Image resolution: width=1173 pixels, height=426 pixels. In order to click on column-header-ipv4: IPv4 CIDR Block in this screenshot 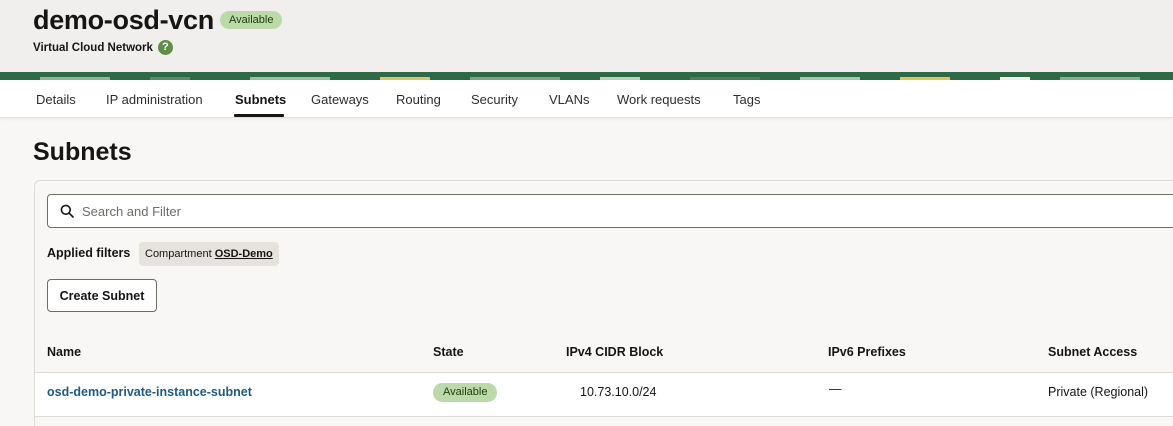, I will do `click(614, 352)`.